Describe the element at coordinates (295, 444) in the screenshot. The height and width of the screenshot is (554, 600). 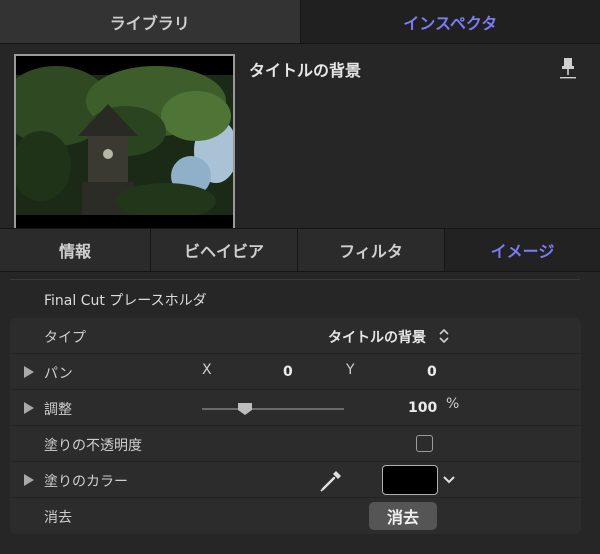
I see `param-row-fill-opacity: 塗りの不透明度` at that location.